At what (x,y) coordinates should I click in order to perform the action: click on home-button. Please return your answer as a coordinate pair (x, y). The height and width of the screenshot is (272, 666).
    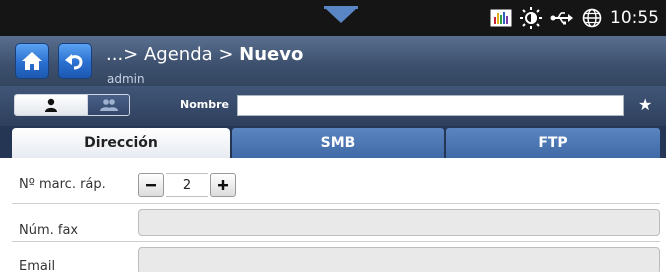
    Looking at the image, I should click on (32, 61).